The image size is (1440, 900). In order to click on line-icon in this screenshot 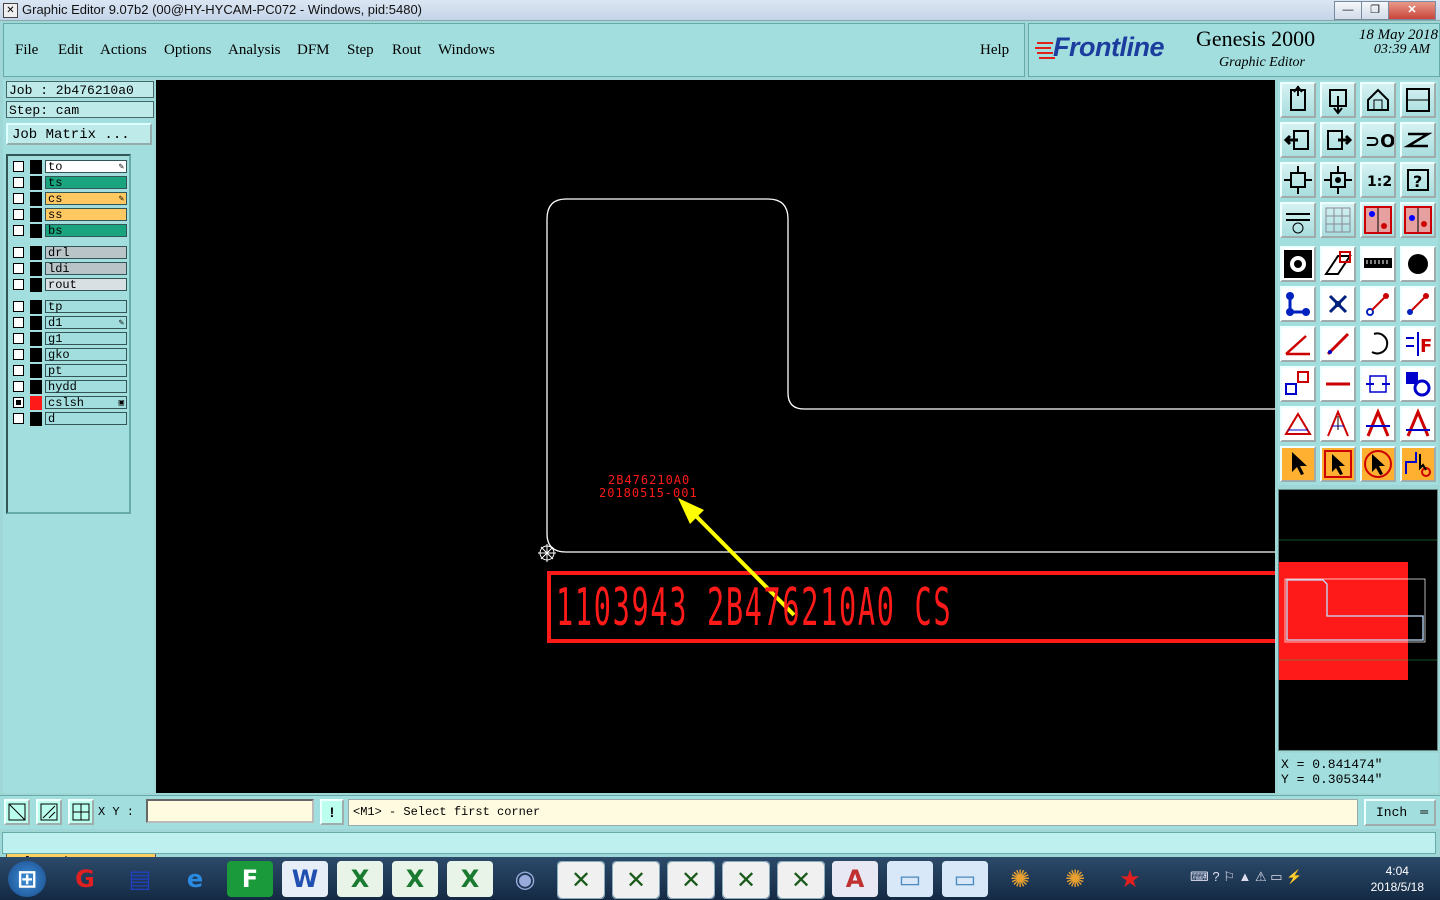, I will do `click(1378, 304)`.